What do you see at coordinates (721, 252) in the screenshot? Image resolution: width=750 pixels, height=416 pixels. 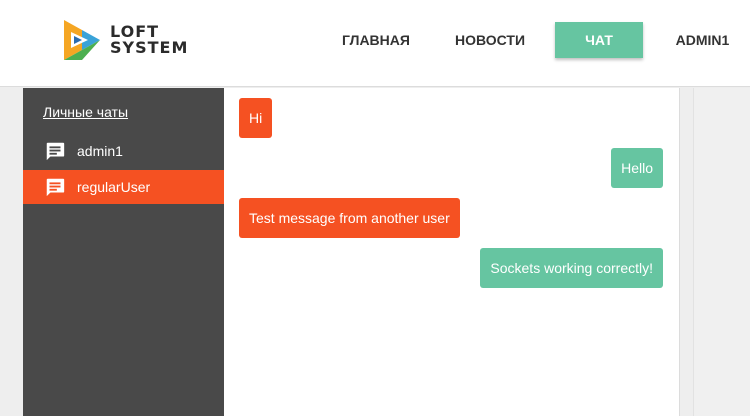 I see `right-panel` at bounding box center [721, 252].